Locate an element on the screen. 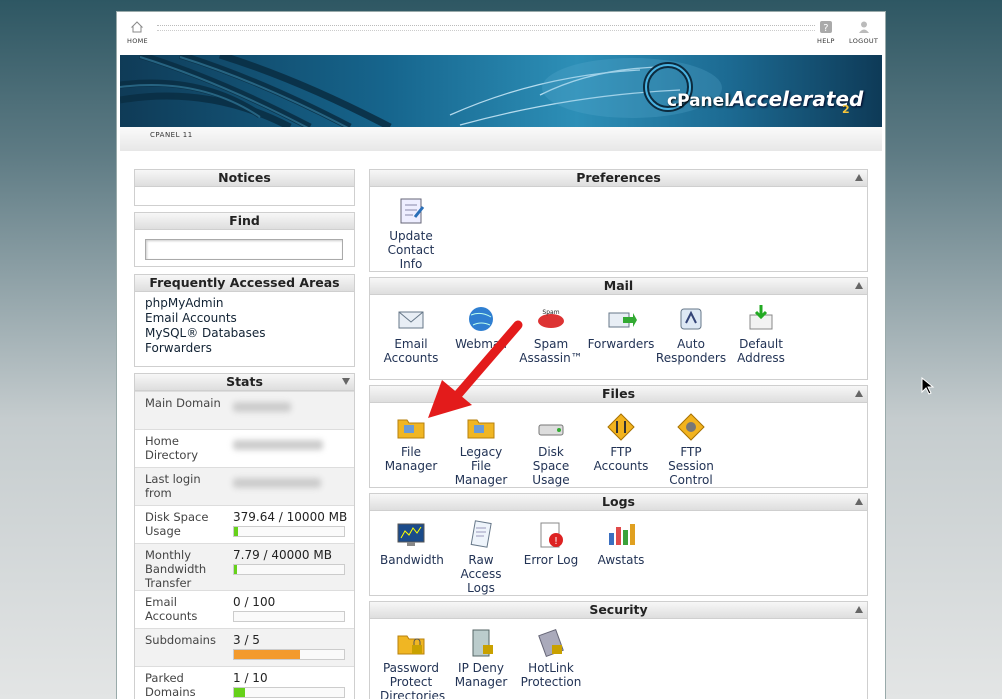 The image size is (1002, 699). ip-deny-manager-button: IP Deny Manager is located at coordinates (481, 663).